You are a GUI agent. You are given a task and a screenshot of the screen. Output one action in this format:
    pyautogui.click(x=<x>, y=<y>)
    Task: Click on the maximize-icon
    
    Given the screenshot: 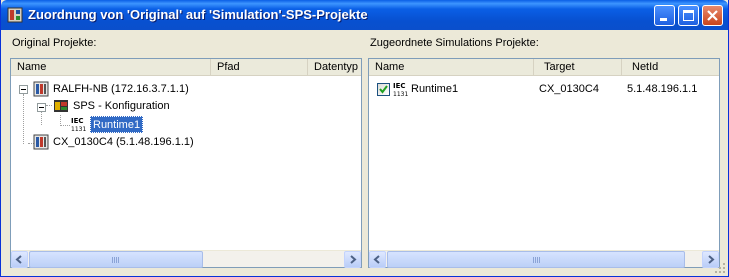 What is the action you would take?
    pyautogui.click(x=688, y=15)
    